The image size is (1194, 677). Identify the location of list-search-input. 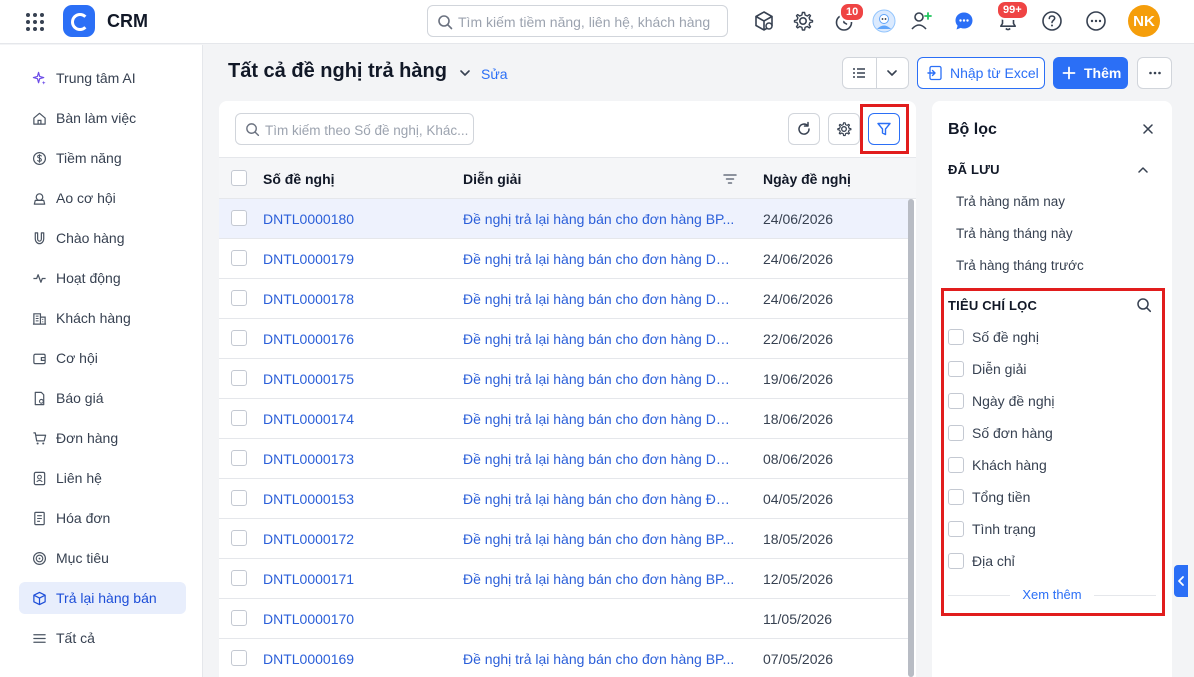
(367, 130).